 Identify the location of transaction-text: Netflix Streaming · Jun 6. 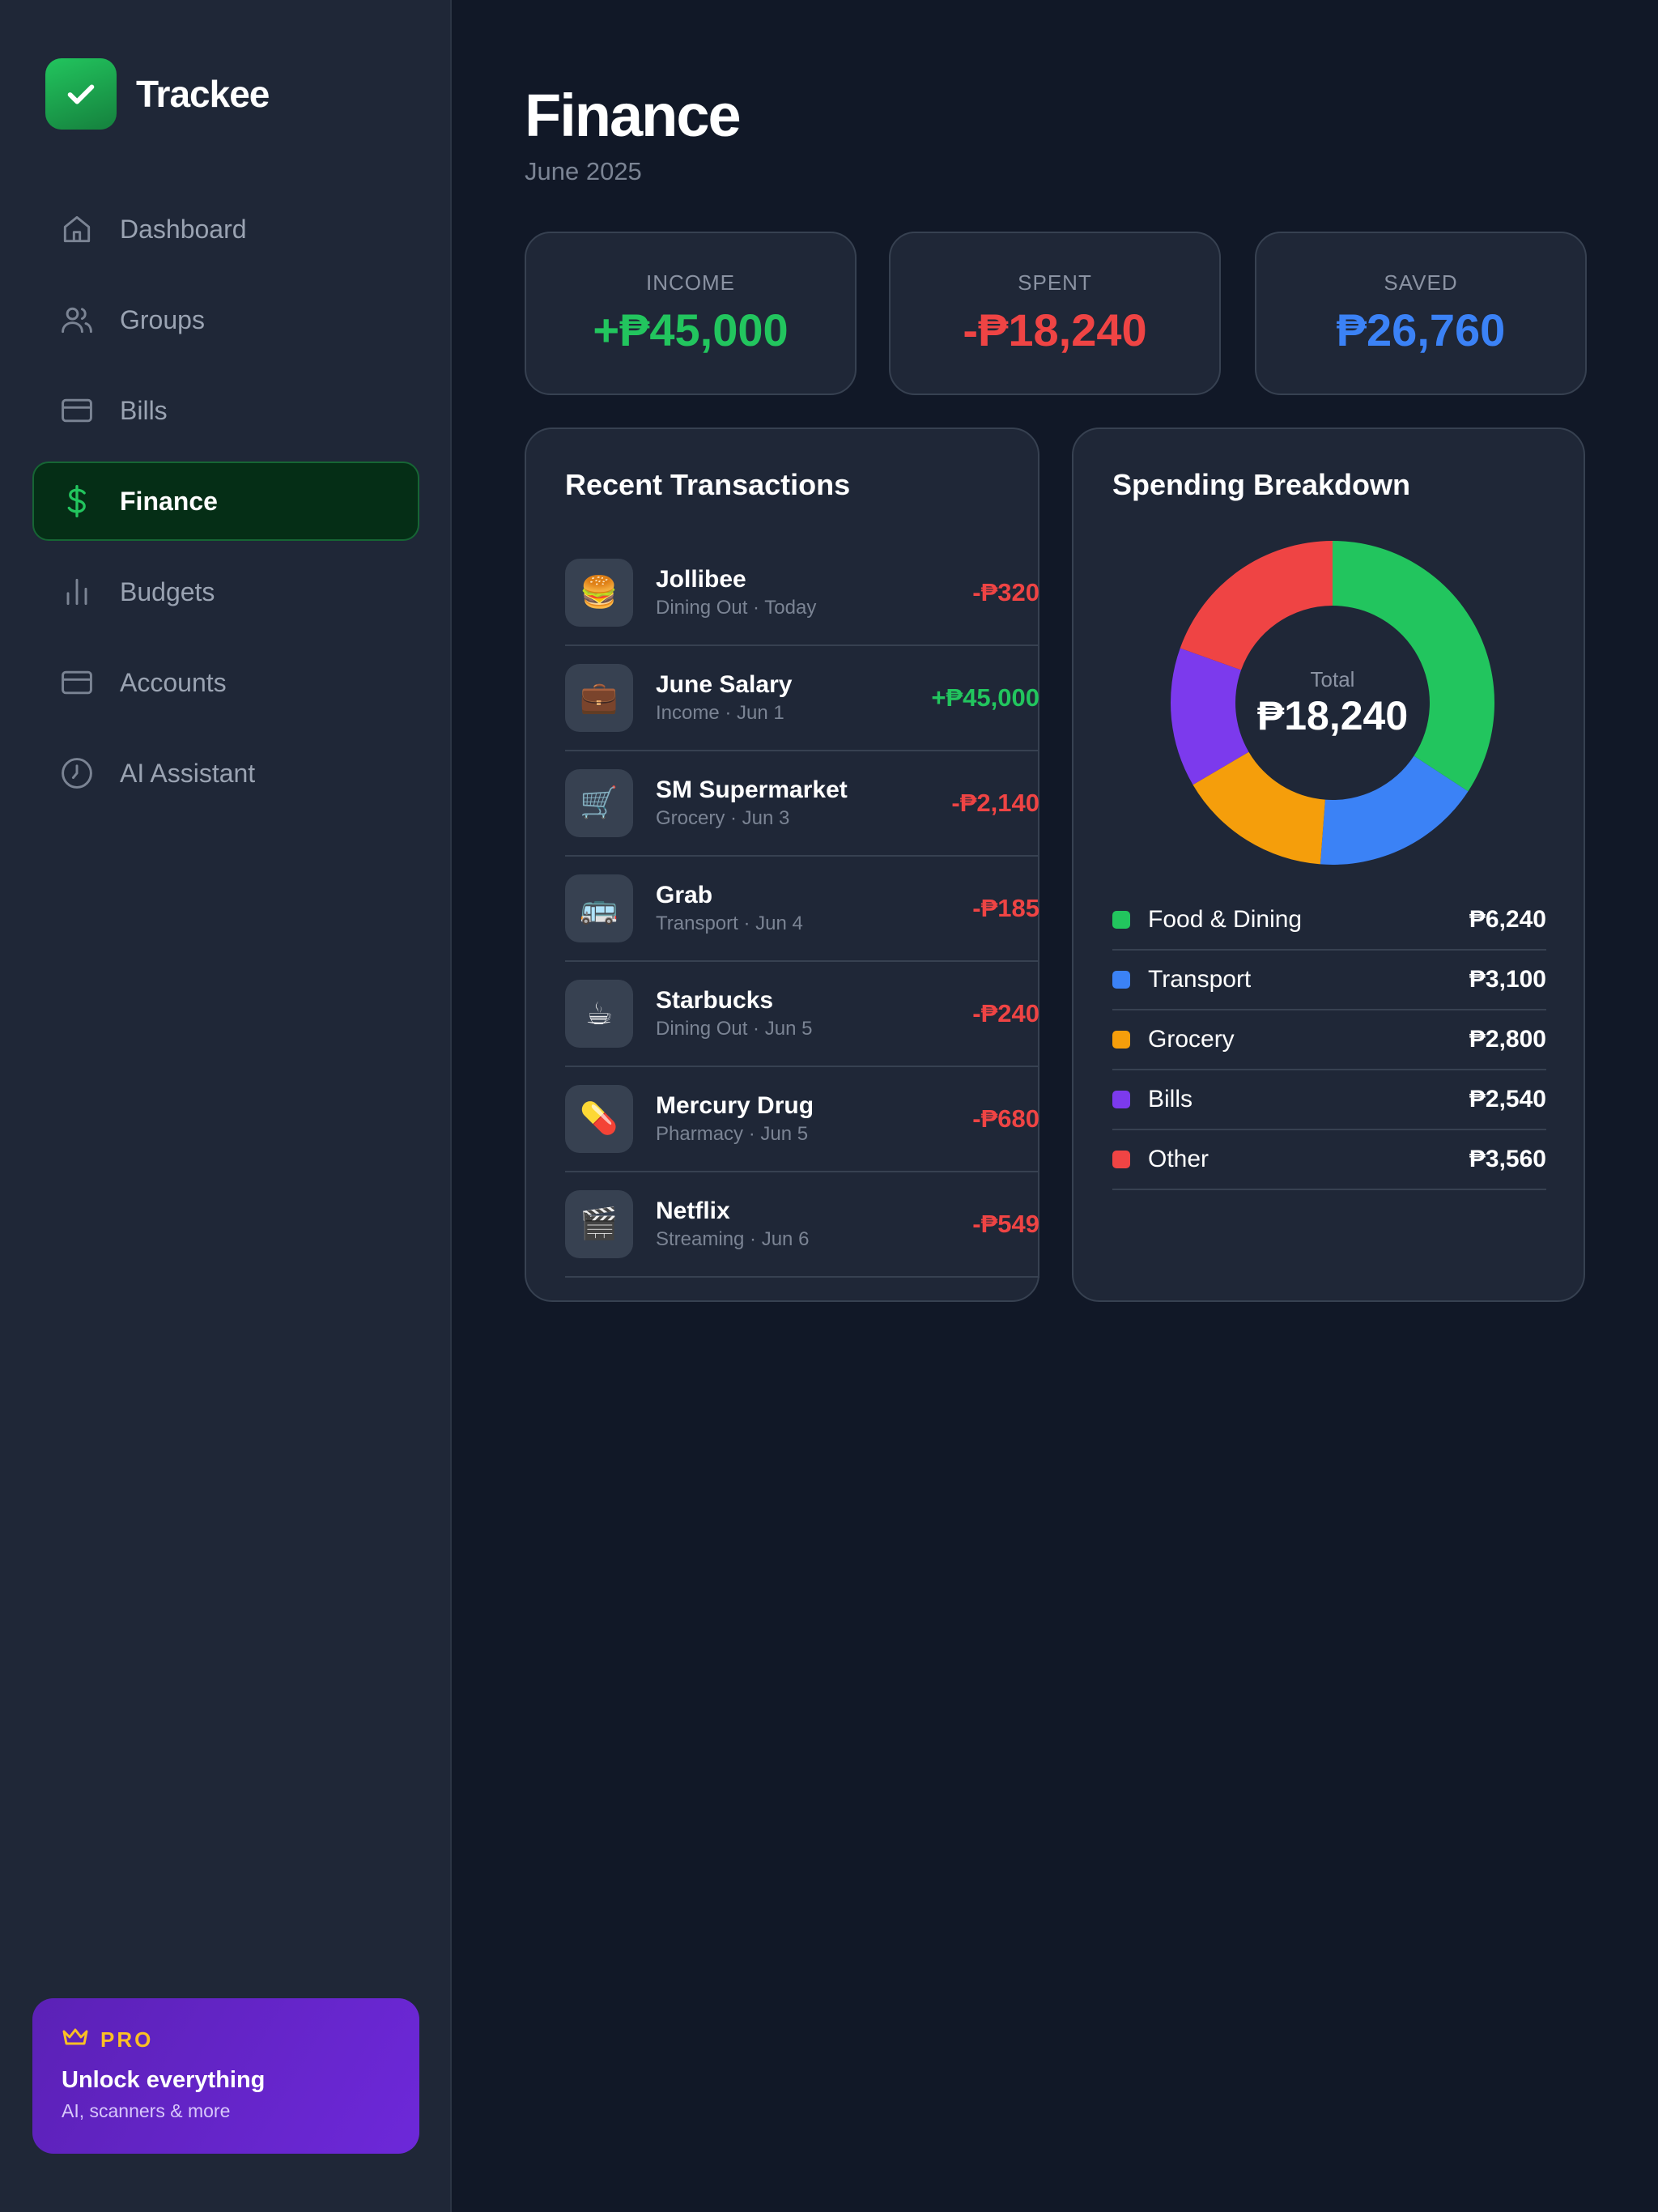
(814, 1224).